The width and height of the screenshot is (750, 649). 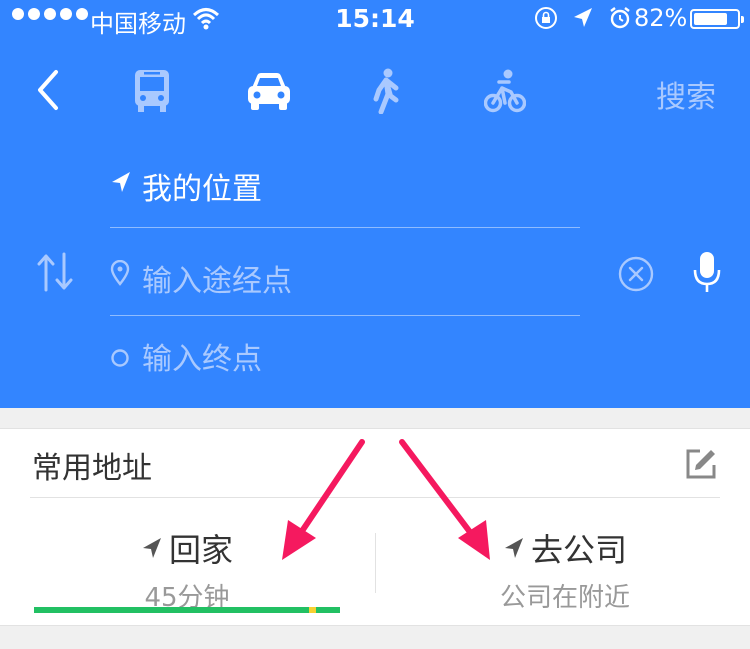 What do you see at coordinates (55, 272) in the screenshot?
I see `swap-direction-icon` at bounding box center [55, 272].